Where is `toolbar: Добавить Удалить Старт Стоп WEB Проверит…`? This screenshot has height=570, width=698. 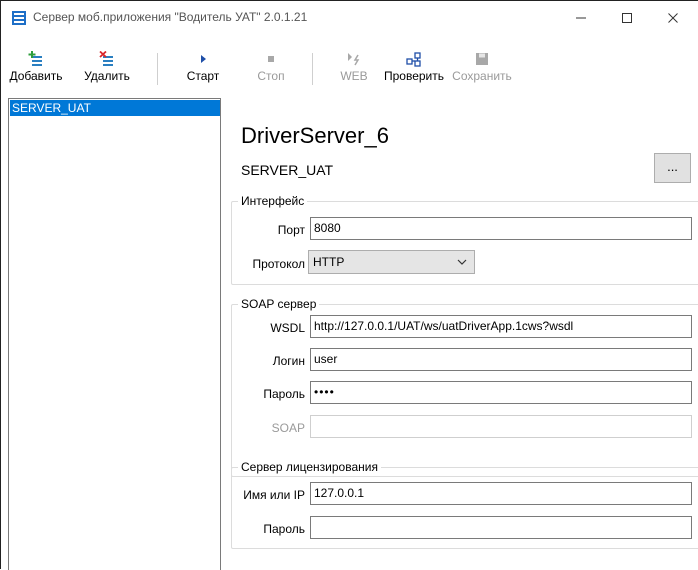 toolbar: Добавить Удалить Старт Стоп WEB Проверит… is located at coordinates (350, 65).